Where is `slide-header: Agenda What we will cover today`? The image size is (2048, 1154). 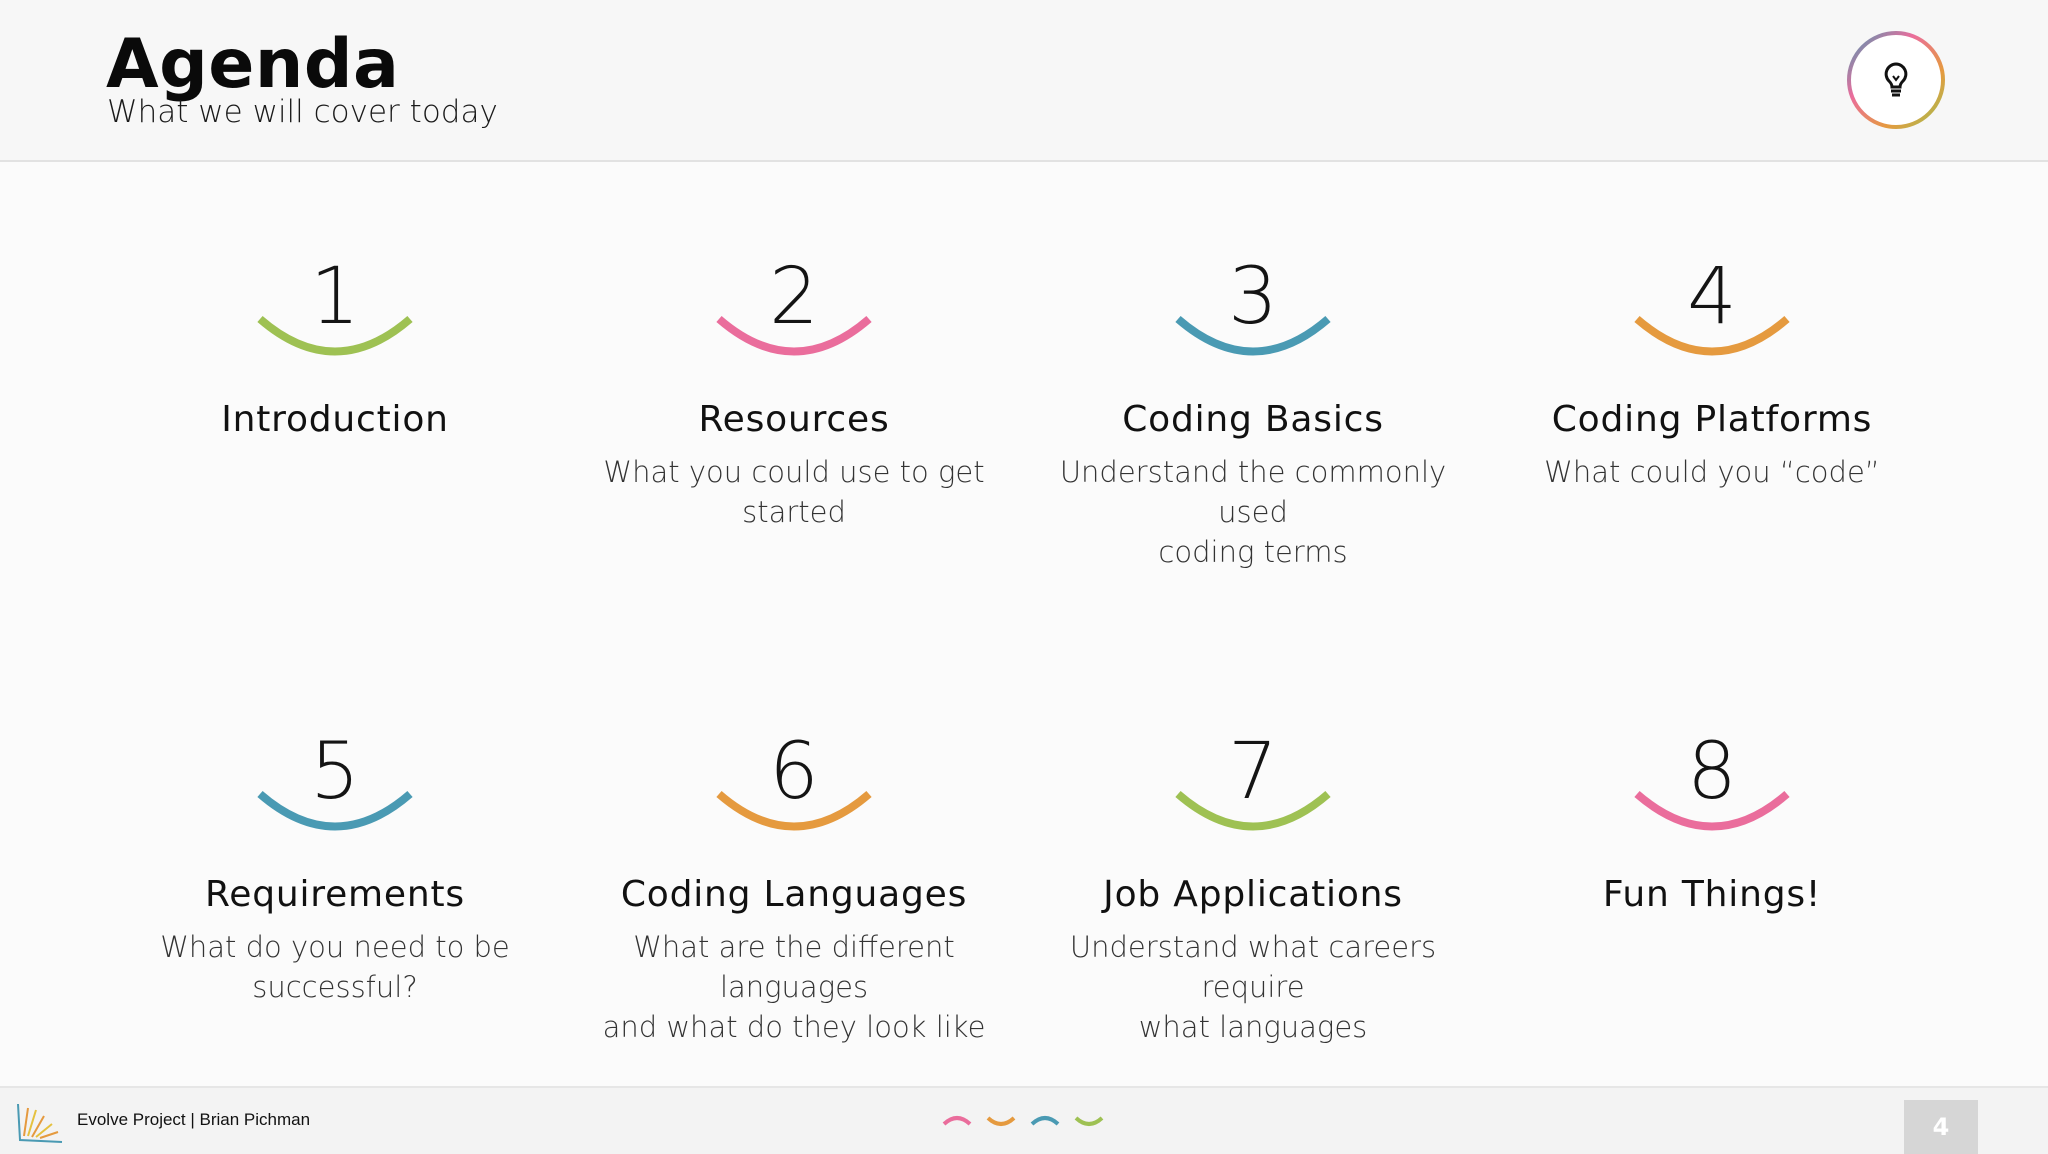 slide-header: Agenda What we will cover today is located at coordinates (1024, 81).